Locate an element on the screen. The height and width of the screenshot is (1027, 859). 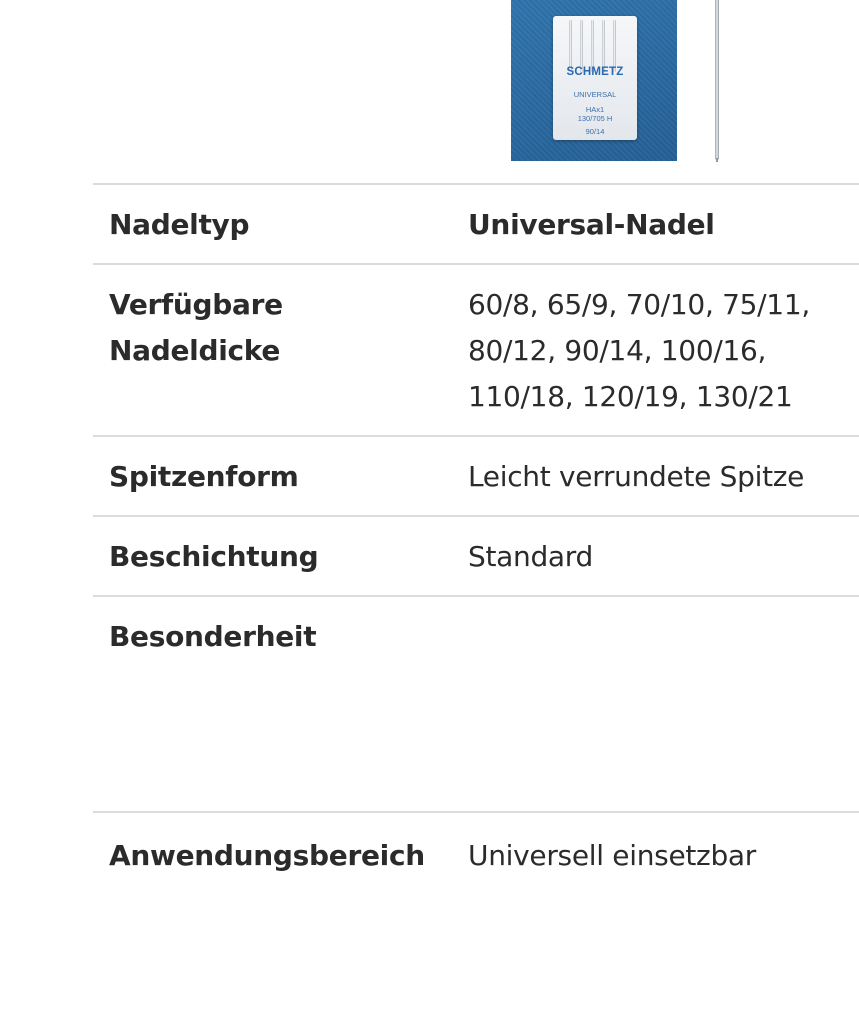
spec-row-application: Anwendungsbereich Universell einsetzbar is located at coordinates (476, 856).